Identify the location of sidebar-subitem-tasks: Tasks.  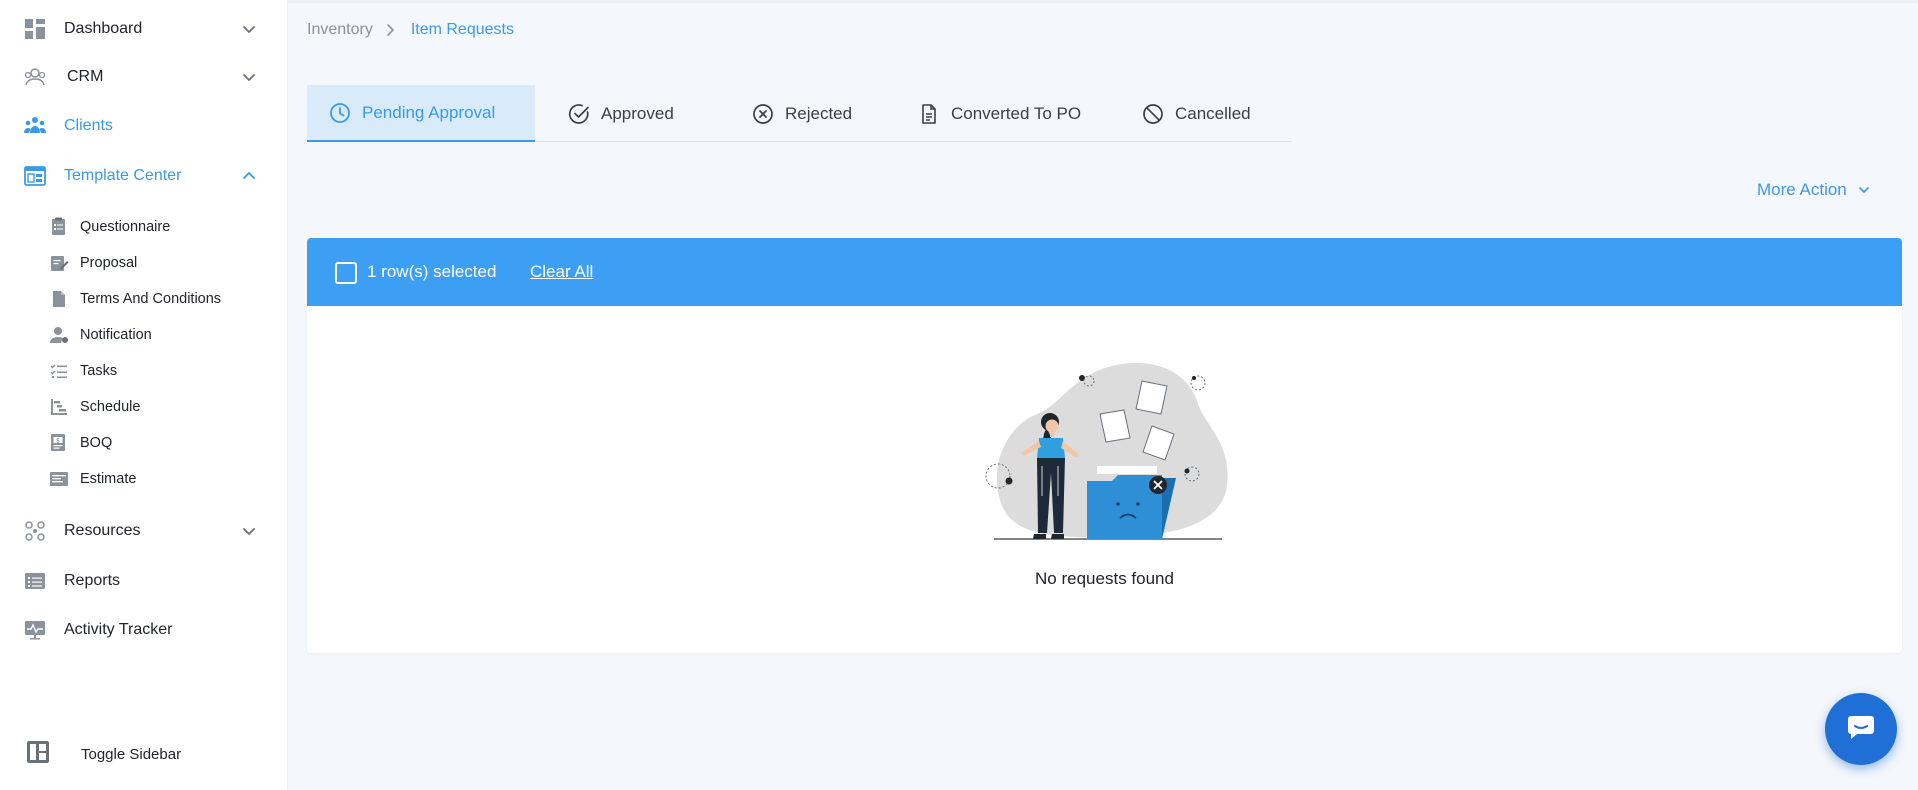
(144, 371).